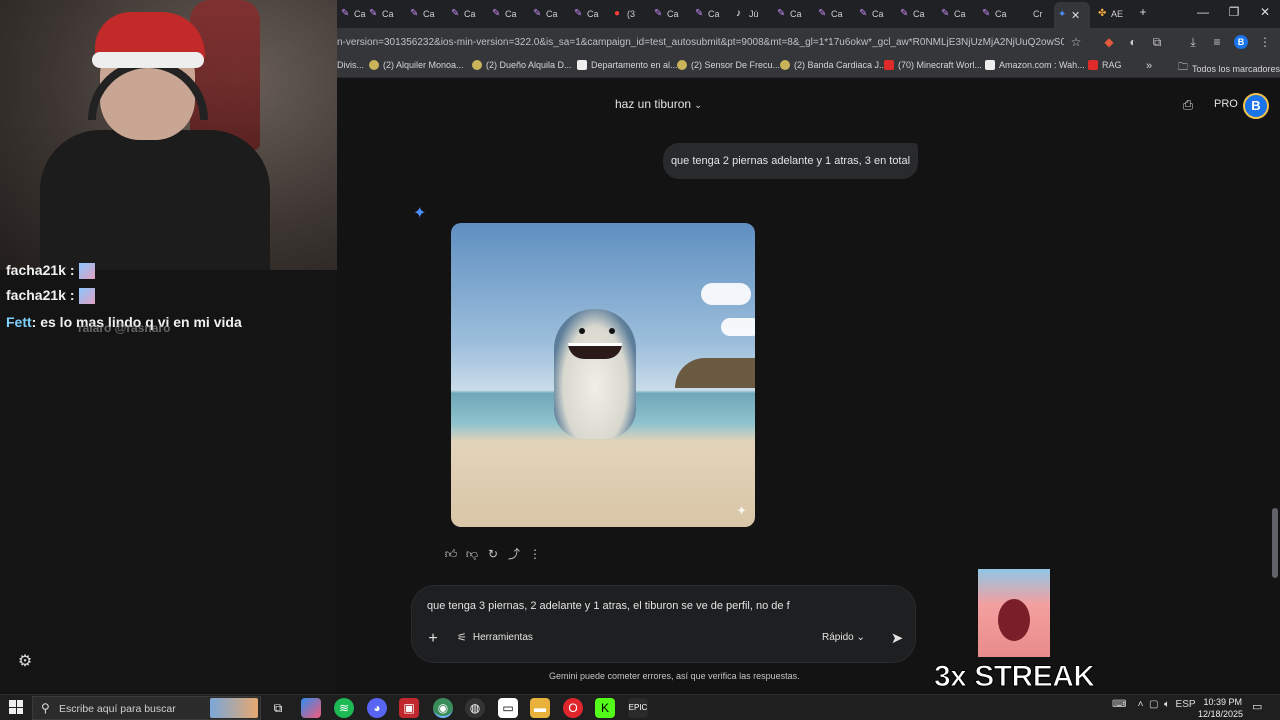 The width and height of the screenshot is (1280, 720). What do you see at coordinates (573, 708) in the screenshot?
I see `opera-icon: O` at bounding box center [573, 708].